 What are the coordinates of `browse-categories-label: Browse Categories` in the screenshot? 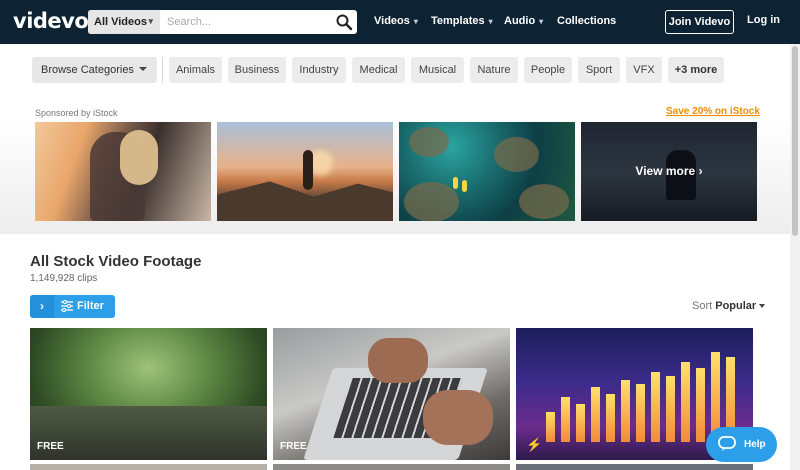 It's located at (87, 70).